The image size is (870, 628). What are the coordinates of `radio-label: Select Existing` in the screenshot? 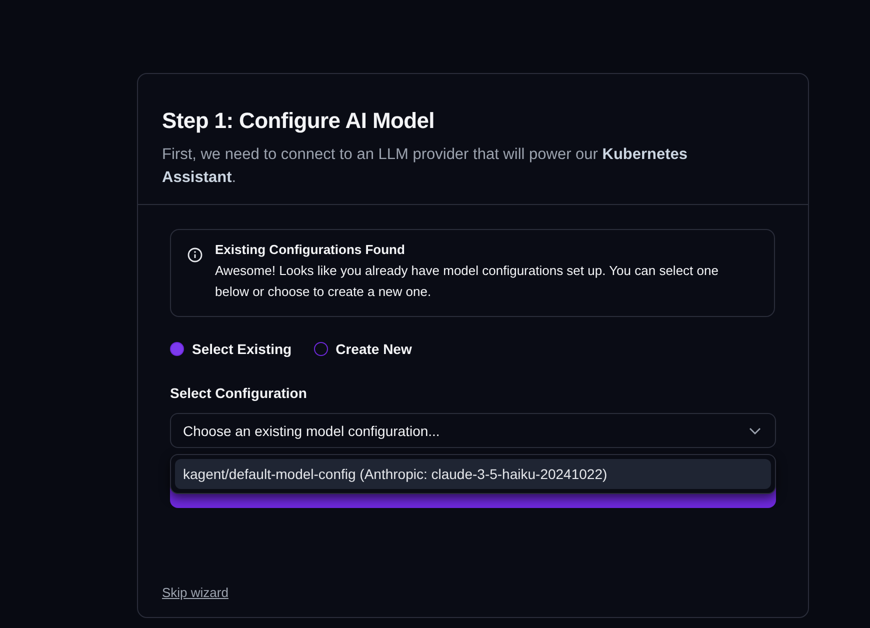 It's located at (242, 349).